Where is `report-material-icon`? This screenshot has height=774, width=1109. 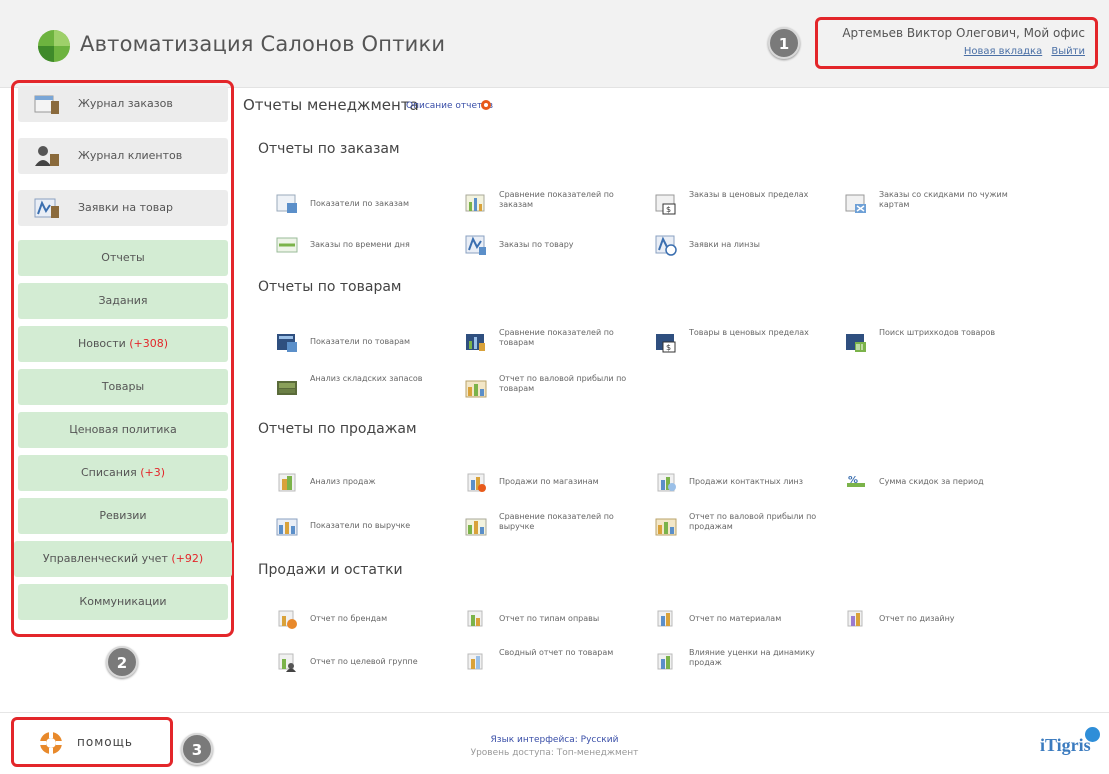
report-material-icon is located at coordinates (665, 618).